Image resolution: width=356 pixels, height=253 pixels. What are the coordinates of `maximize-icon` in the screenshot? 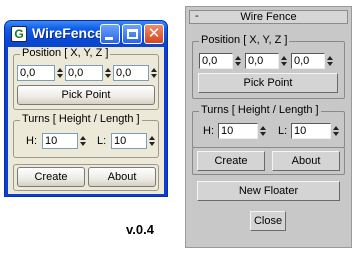 It's located at (132, 34).